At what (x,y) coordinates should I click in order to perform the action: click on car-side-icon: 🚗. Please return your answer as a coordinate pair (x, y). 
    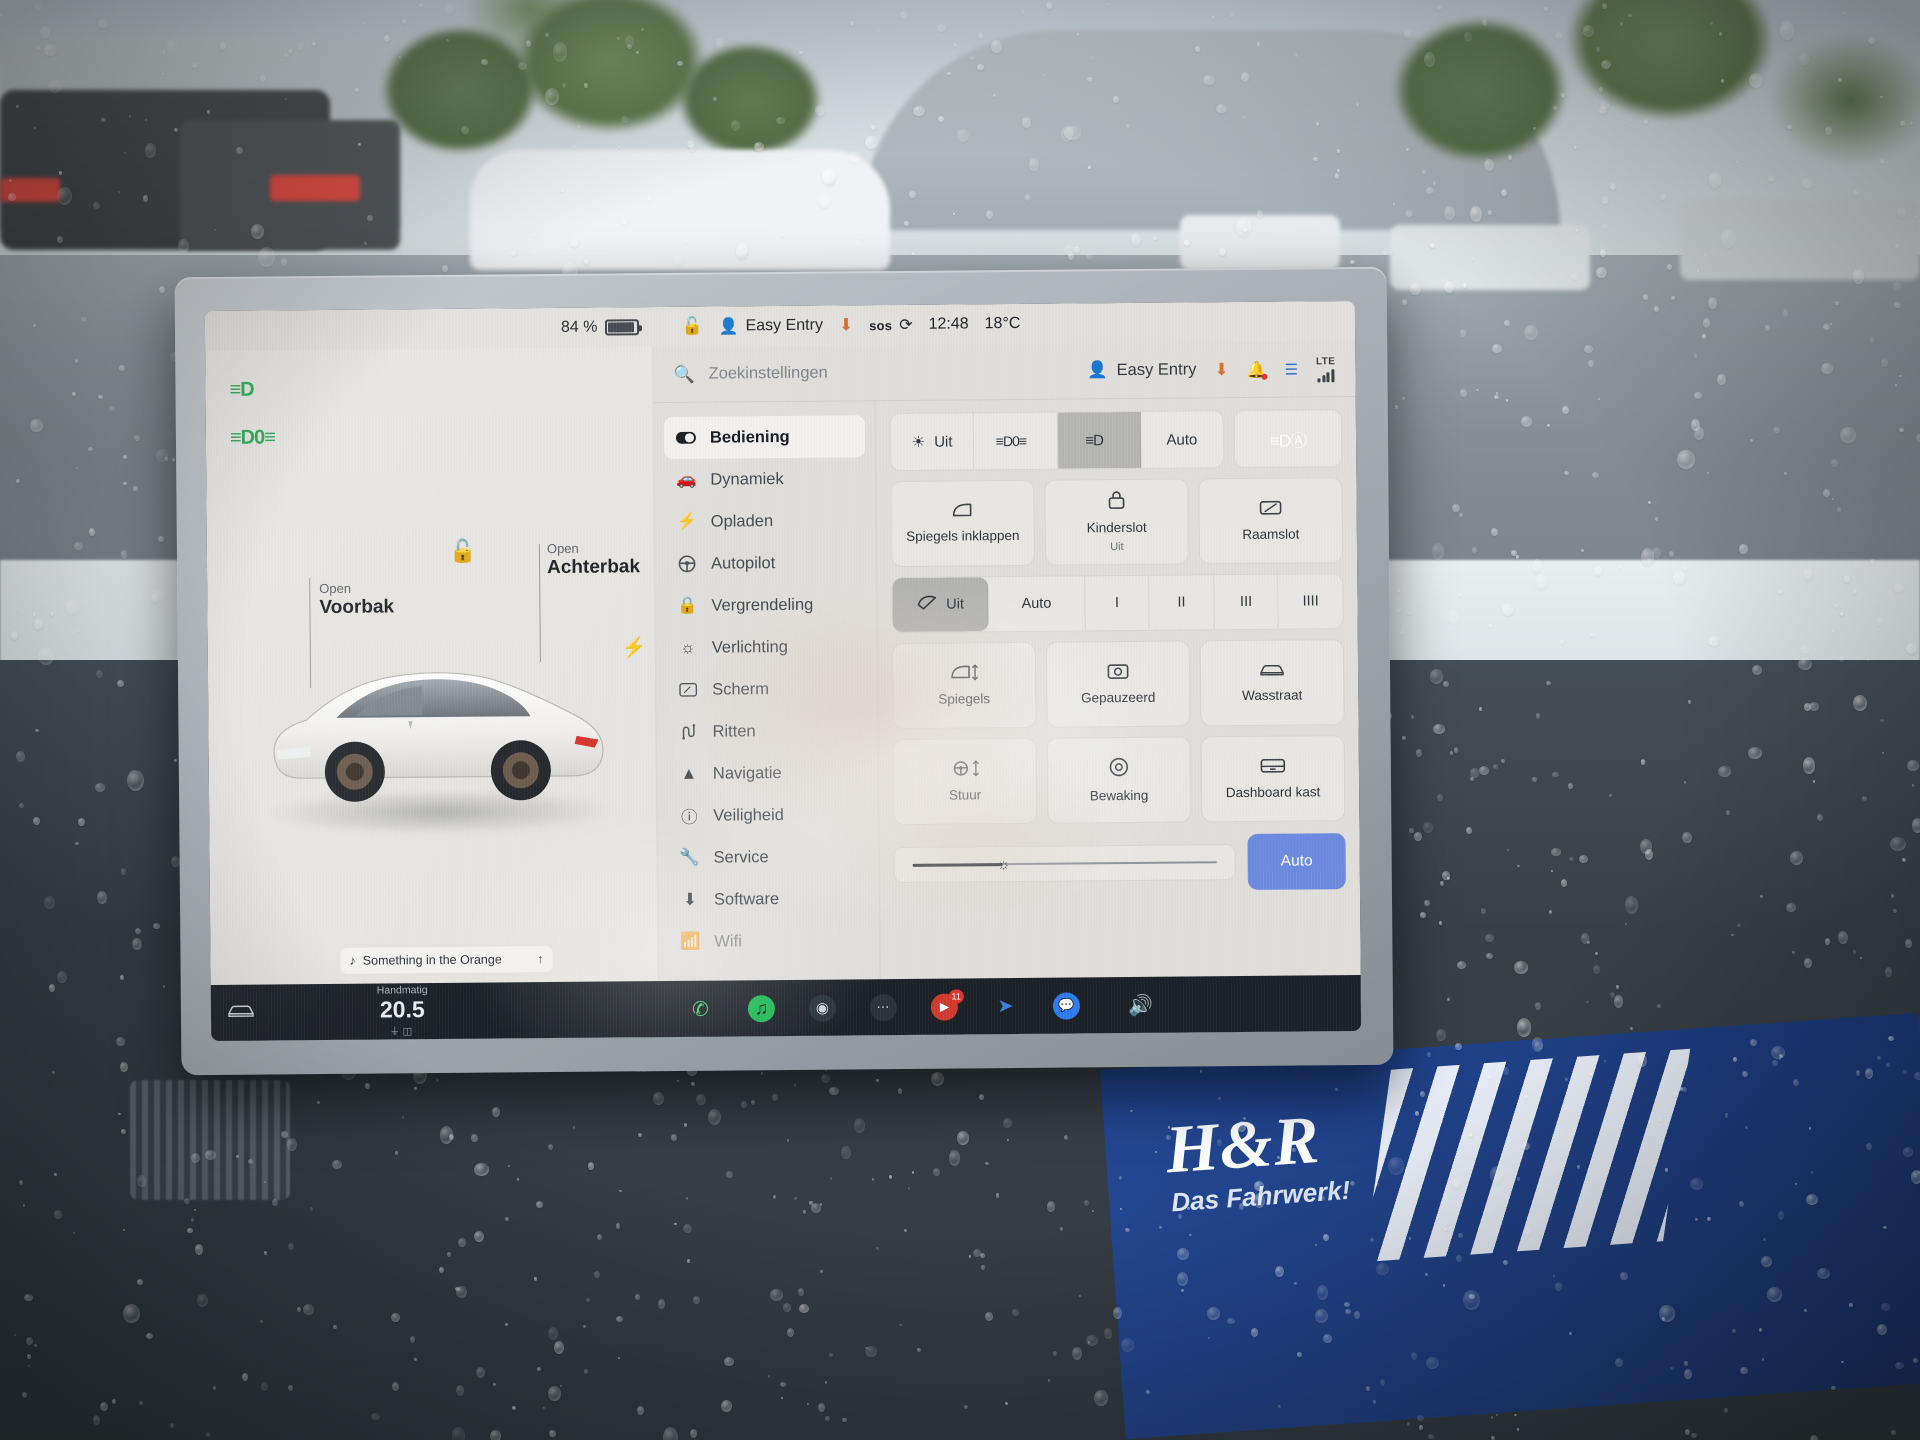
    Looking at the image, I should click on (686, 479).